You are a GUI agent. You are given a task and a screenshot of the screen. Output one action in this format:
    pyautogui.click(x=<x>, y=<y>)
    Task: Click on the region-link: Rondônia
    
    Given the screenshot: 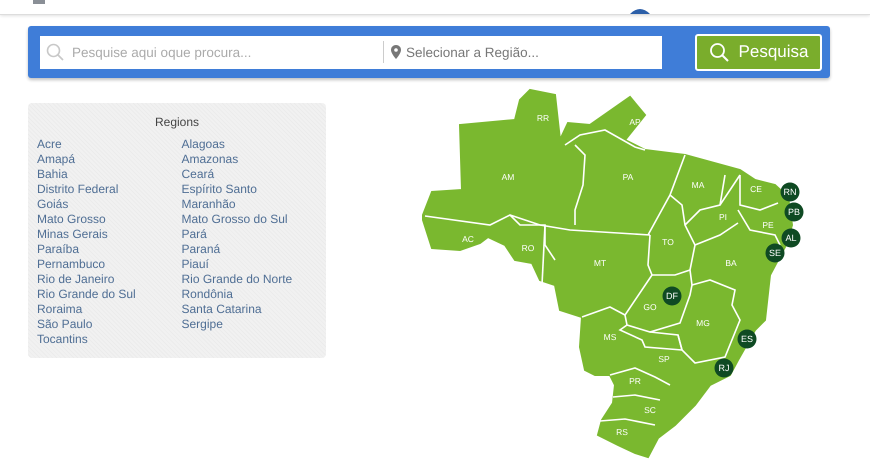 What is the action you would take?
    pyautogui.click(x=207, y=294)
    